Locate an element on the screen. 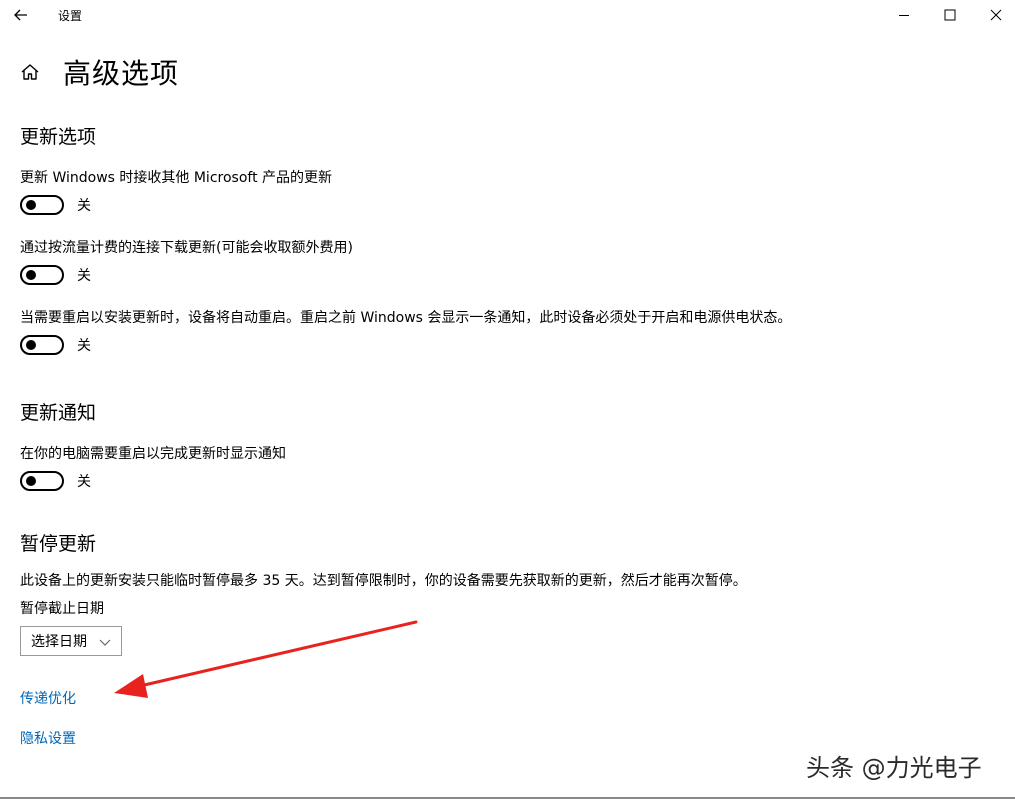 This screenshot has height=799, width=1015. toggle-restart-notification is located at coordinates (42, 481).